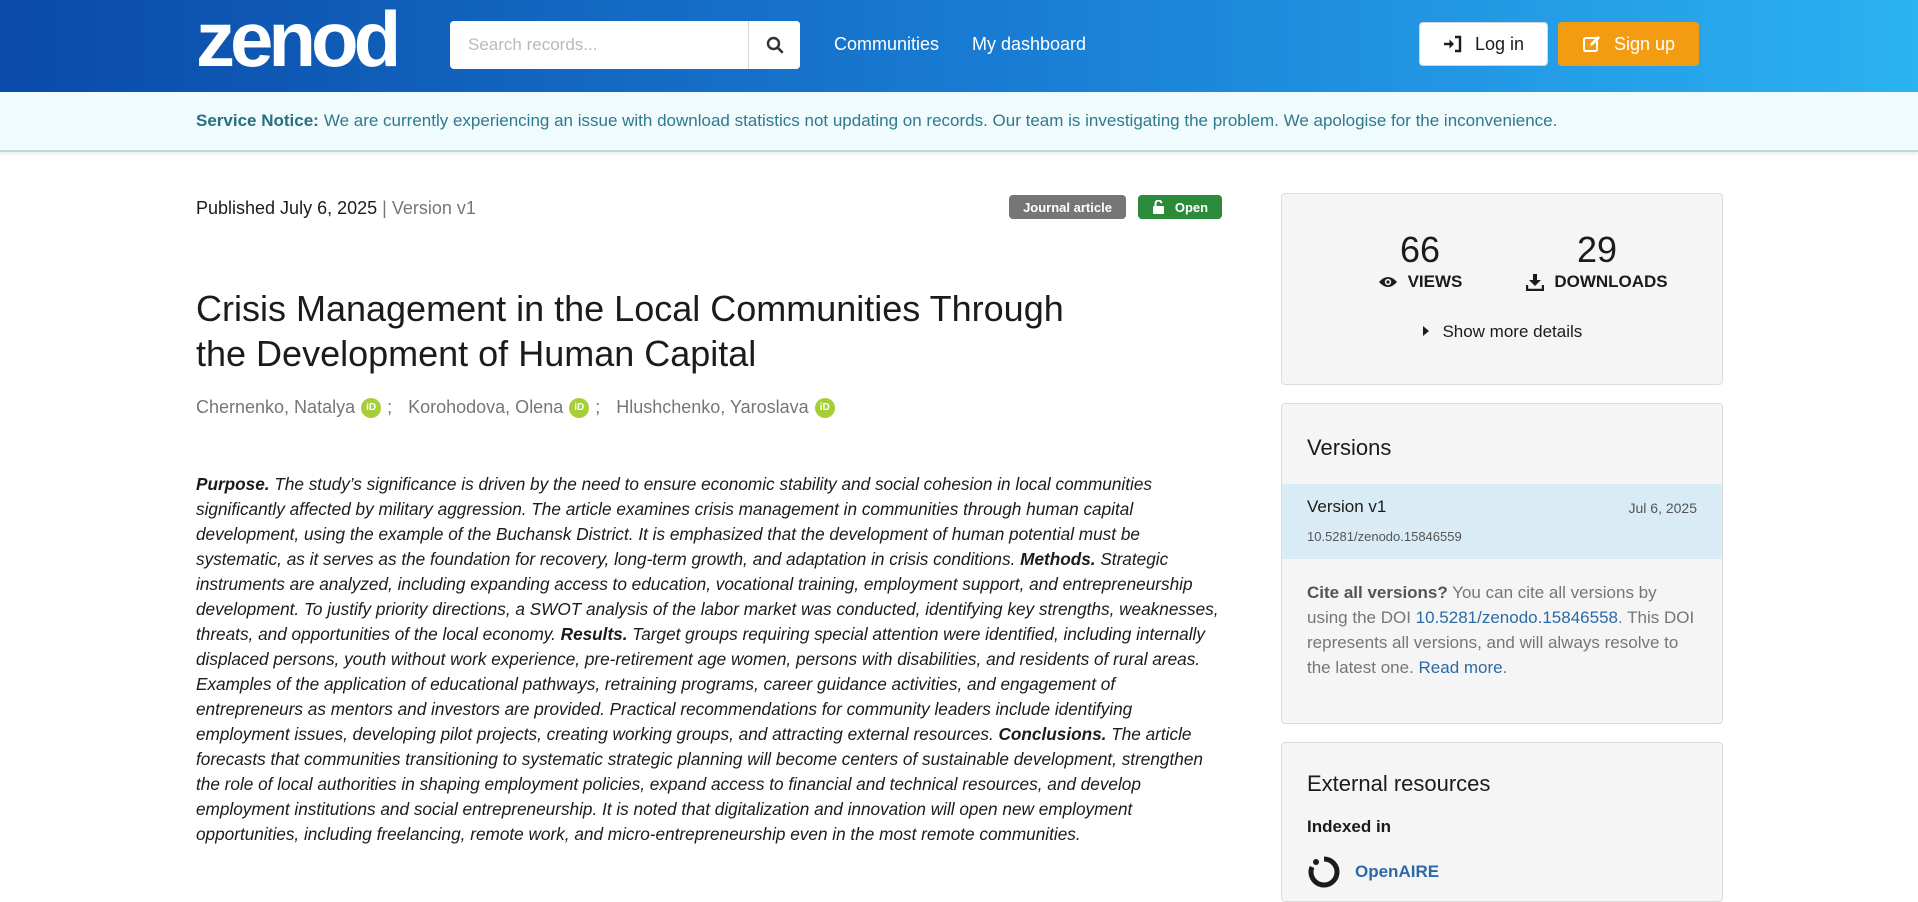 The width and height of the screenshot is (1918, 902). Describe the element at coordinates (1461, 667) in the screenshot. I see `read-more-link: Read more` at that location.